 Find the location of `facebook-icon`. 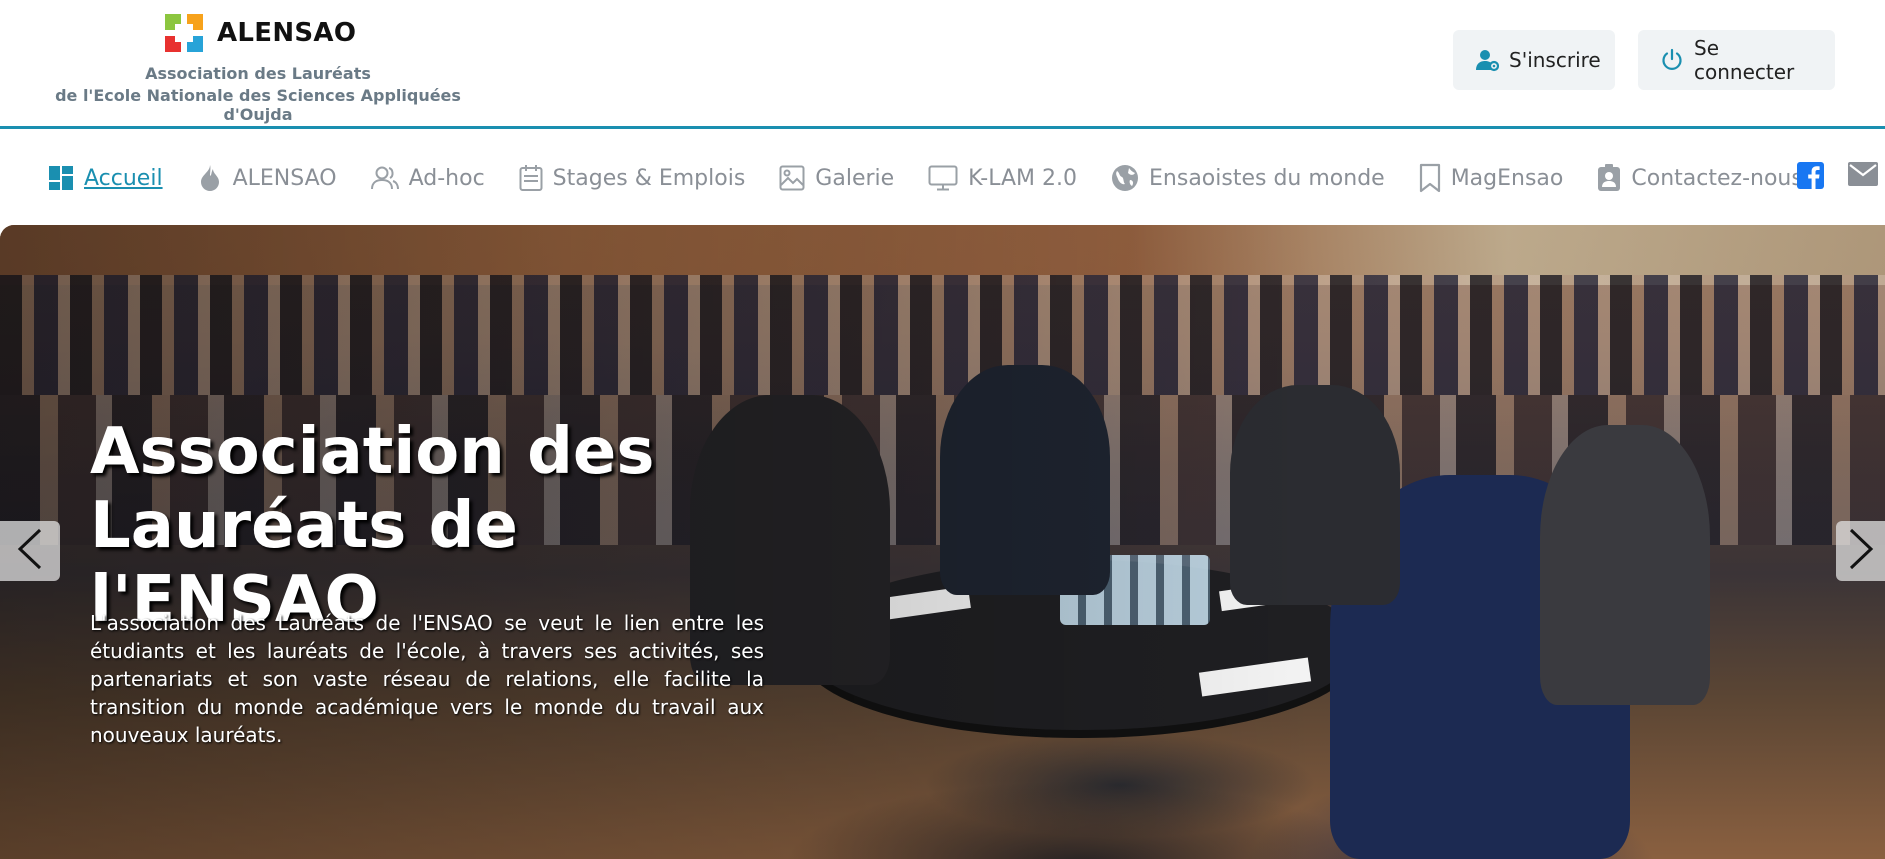

facebook-icon is located at coordinates (1810, 177).